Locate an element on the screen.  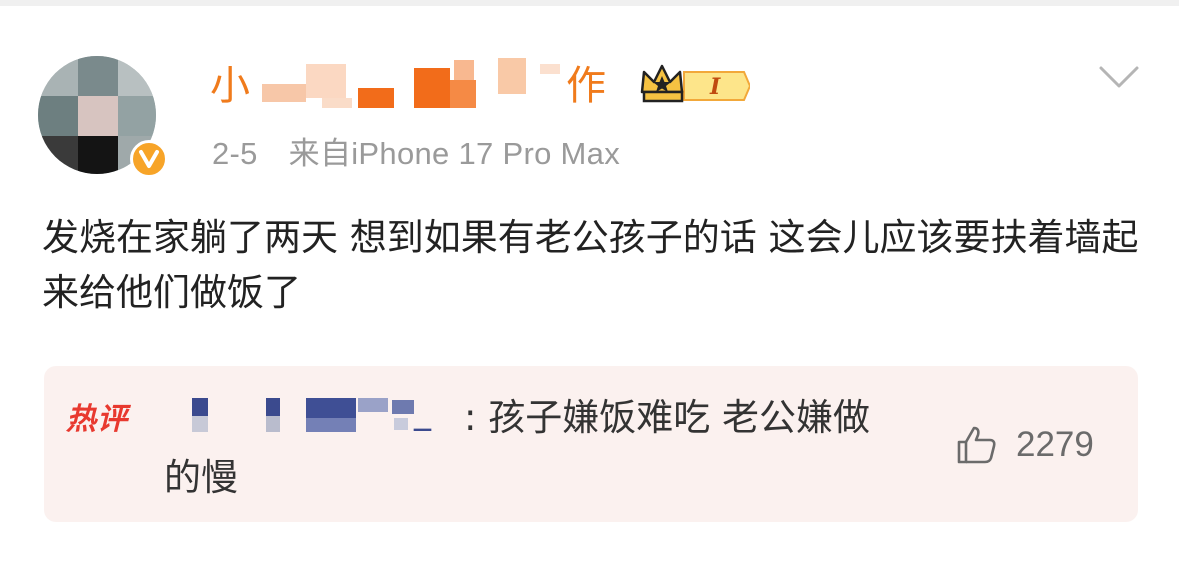
post-date: 2-5 is located at coordinates (235, 153).